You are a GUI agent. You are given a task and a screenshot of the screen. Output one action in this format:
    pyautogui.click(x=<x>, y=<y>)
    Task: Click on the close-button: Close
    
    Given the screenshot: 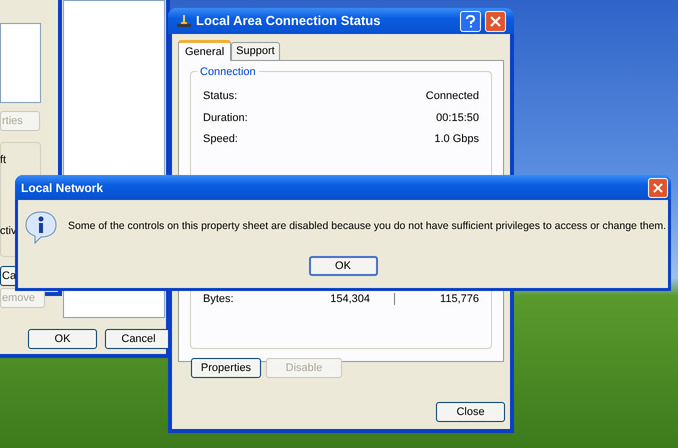 What is the action you would take?
    pyautogui.click(x=470, y=412)
    